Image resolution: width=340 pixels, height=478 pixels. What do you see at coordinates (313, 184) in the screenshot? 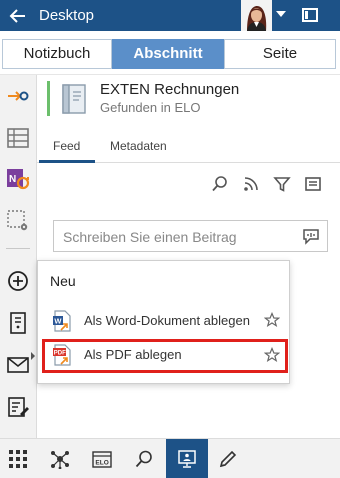
I see `menu-list-icon` at bounding box center [313, 184].